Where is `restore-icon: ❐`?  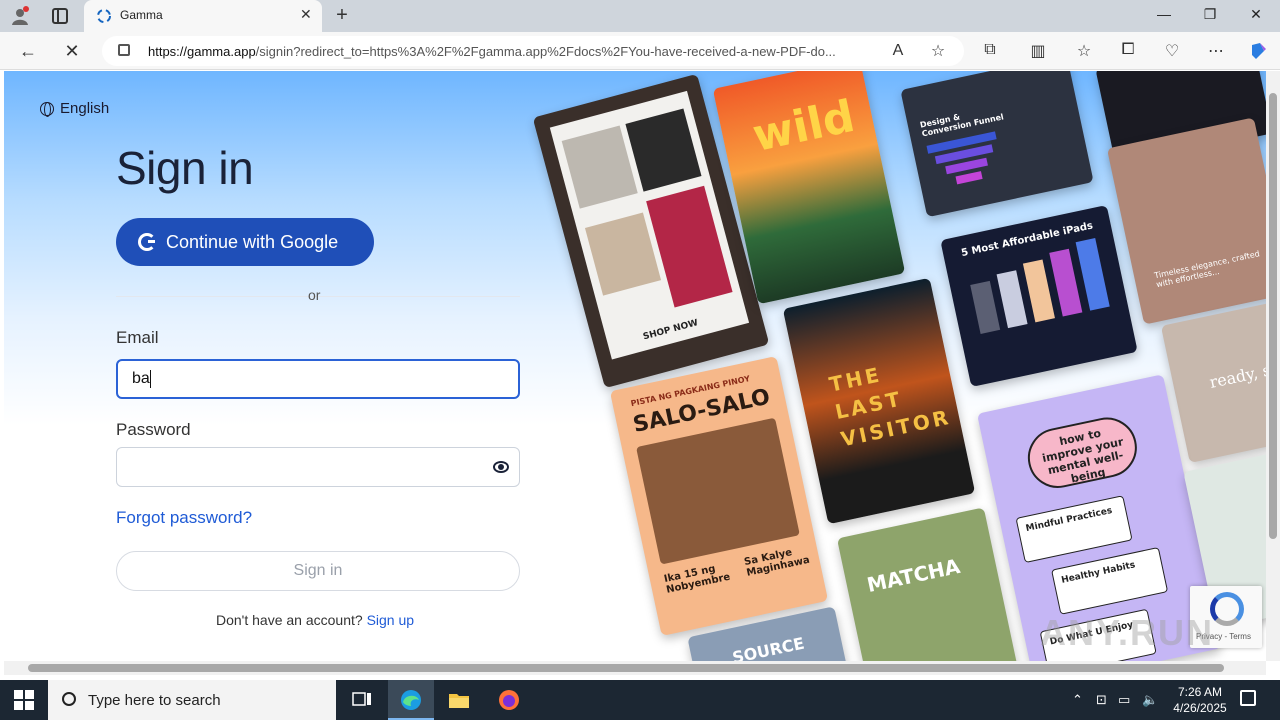 restore-icon: ❐ is located at coordinates (1210, 14).